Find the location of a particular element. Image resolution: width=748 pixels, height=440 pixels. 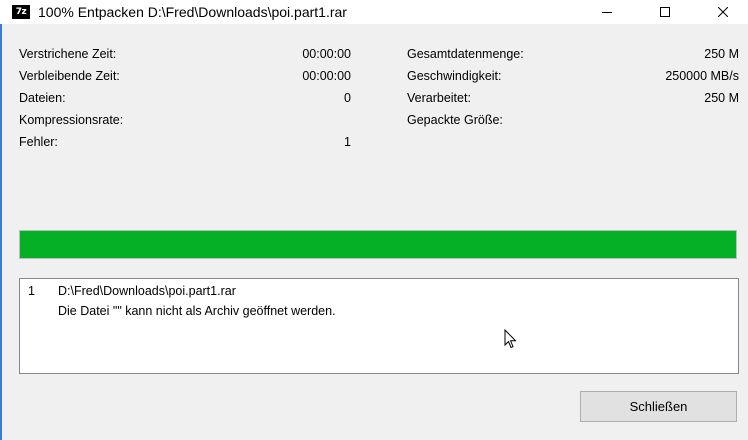

speed-value: 250000 MB/s is located at coordinates (702, 76).